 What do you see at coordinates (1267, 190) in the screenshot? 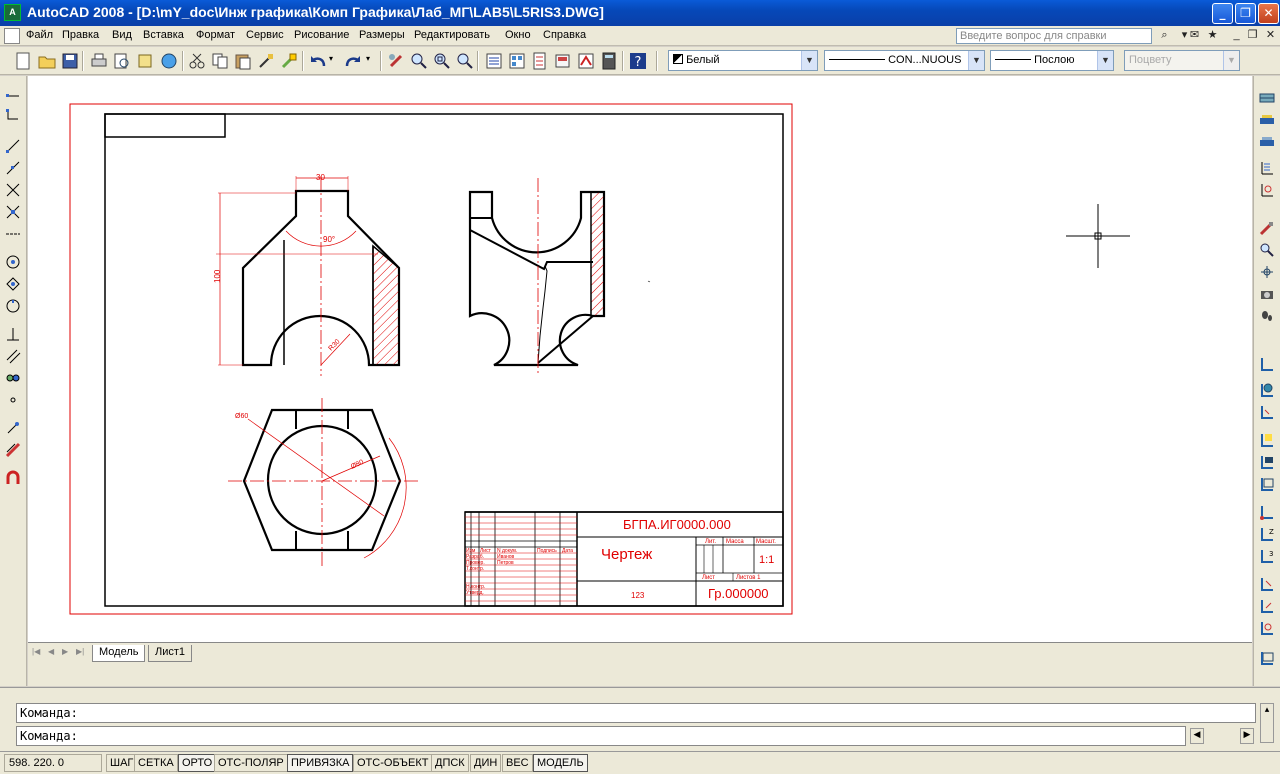
I see `dimension-update-icon` at bounding box center [1267, 190].